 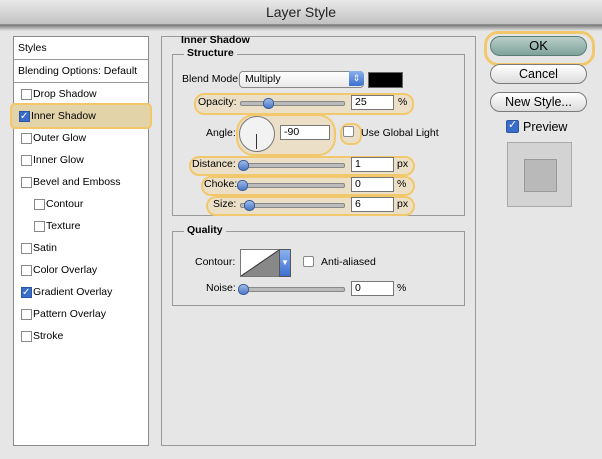 What do you see at coordinates (63, 116) in the screenshot?
I see `style-item-label: Inner Shadow` at bounding box center [63, 116].